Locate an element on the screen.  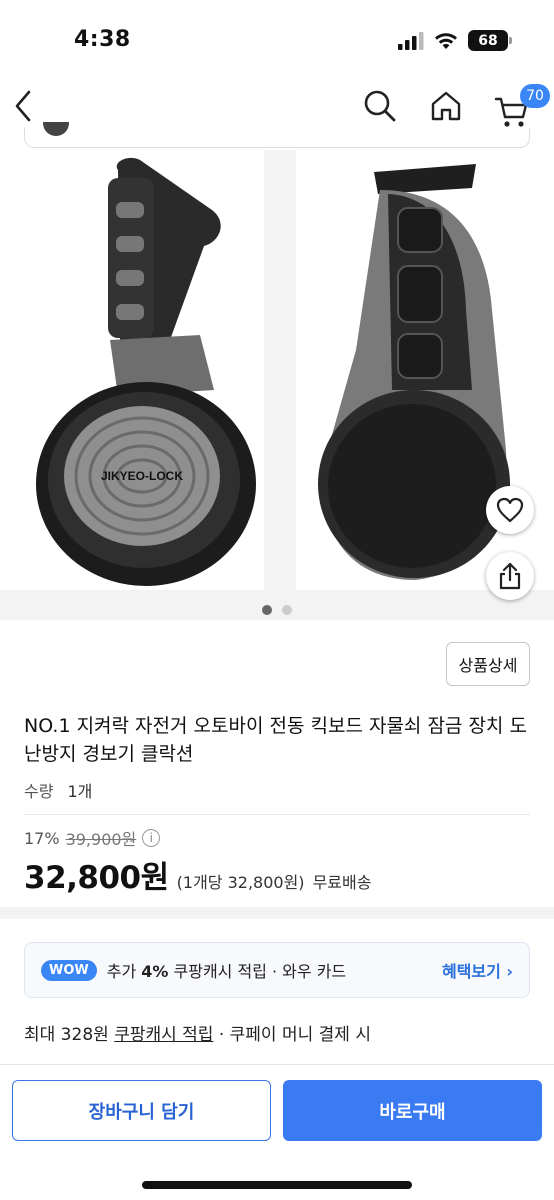
seller-avatar is located at coordinates (56, 129).